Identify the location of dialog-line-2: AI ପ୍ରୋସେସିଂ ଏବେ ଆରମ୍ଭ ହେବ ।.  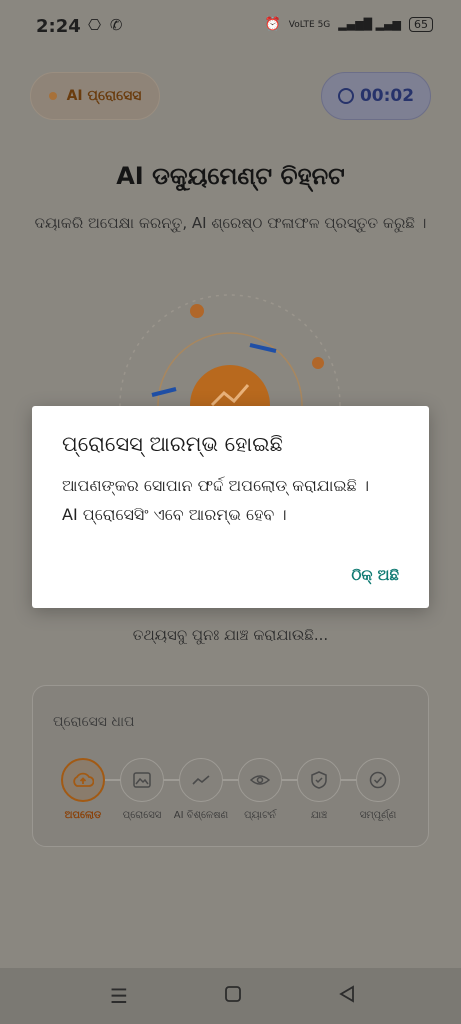
(174, 514).